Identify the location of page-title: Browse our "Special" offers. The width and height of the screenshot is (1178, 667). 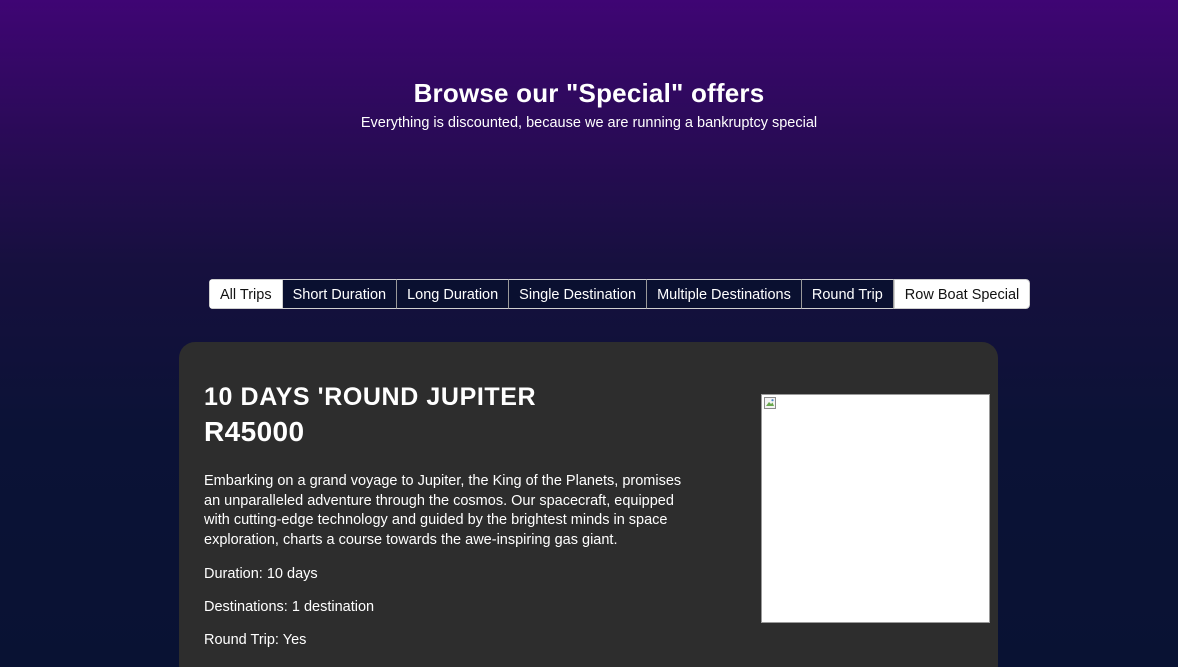
(589, 93).